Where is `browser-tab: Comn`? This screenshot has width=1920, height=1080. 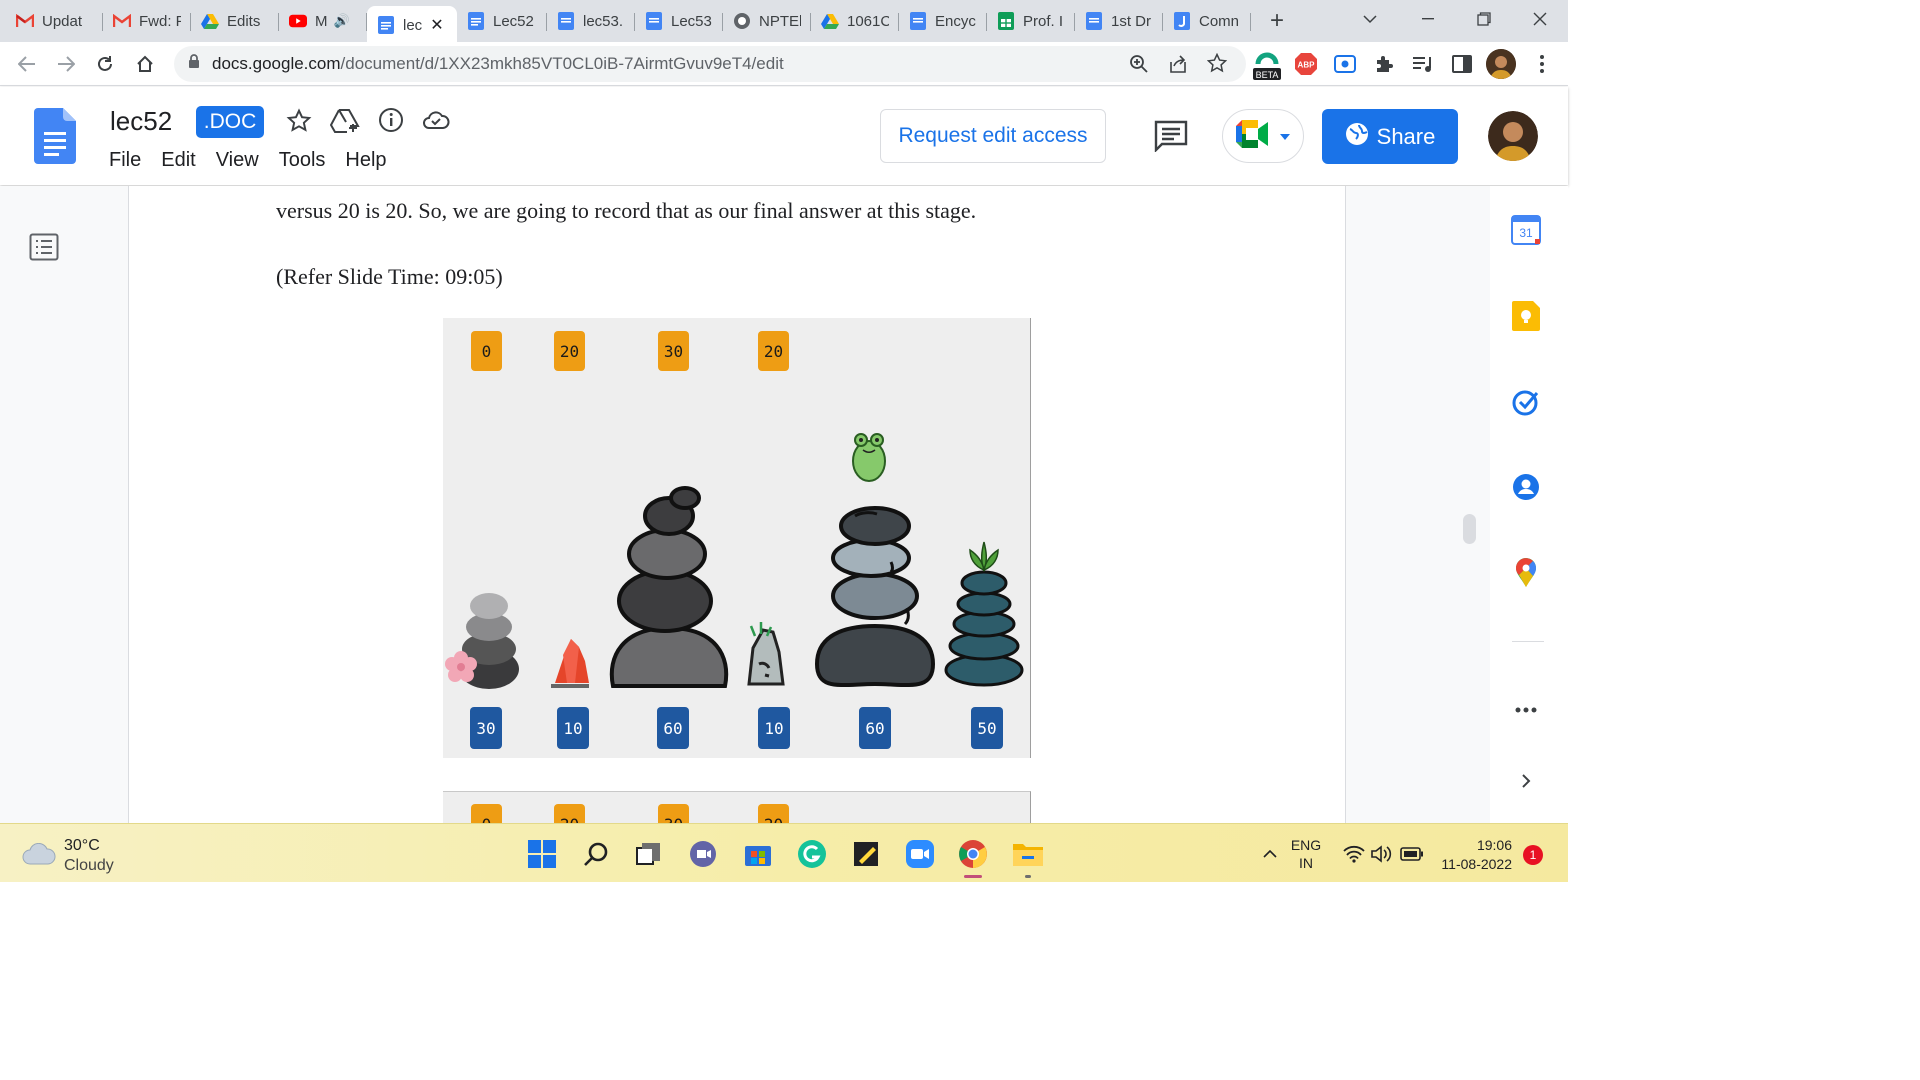
browser-tab: Comn is located at coordinates (1207, 21).